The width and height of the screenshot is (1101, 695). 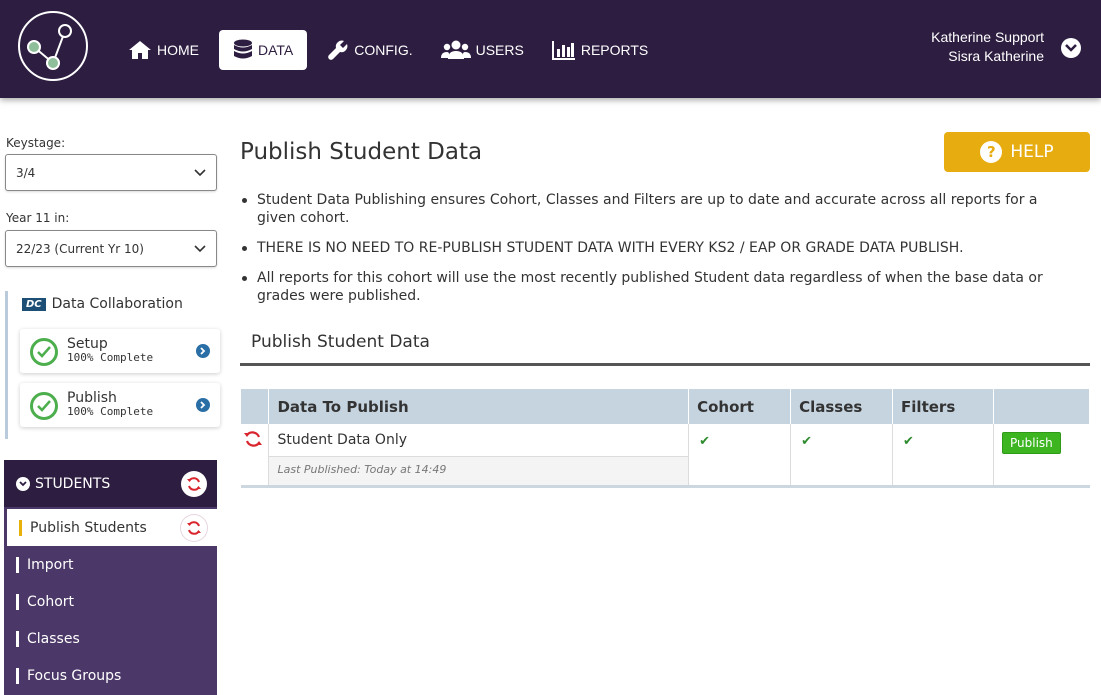 I want to click on user-info: Katherine Support Sisra Katherine, so click(x=987, y=47).